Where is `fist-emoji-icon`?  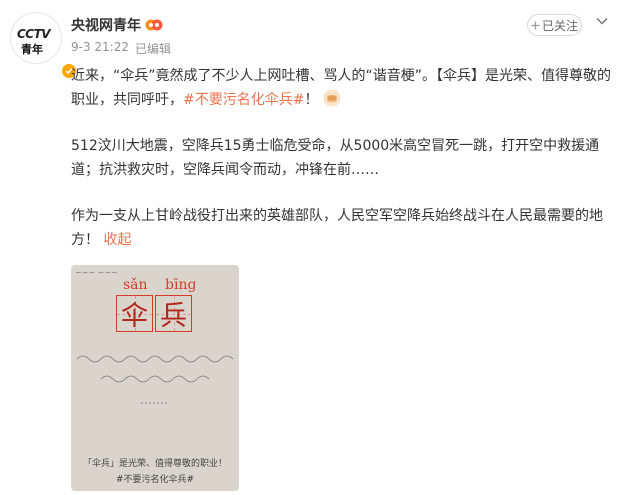 fist-emoji-icon is located at coordinates (332, 98).